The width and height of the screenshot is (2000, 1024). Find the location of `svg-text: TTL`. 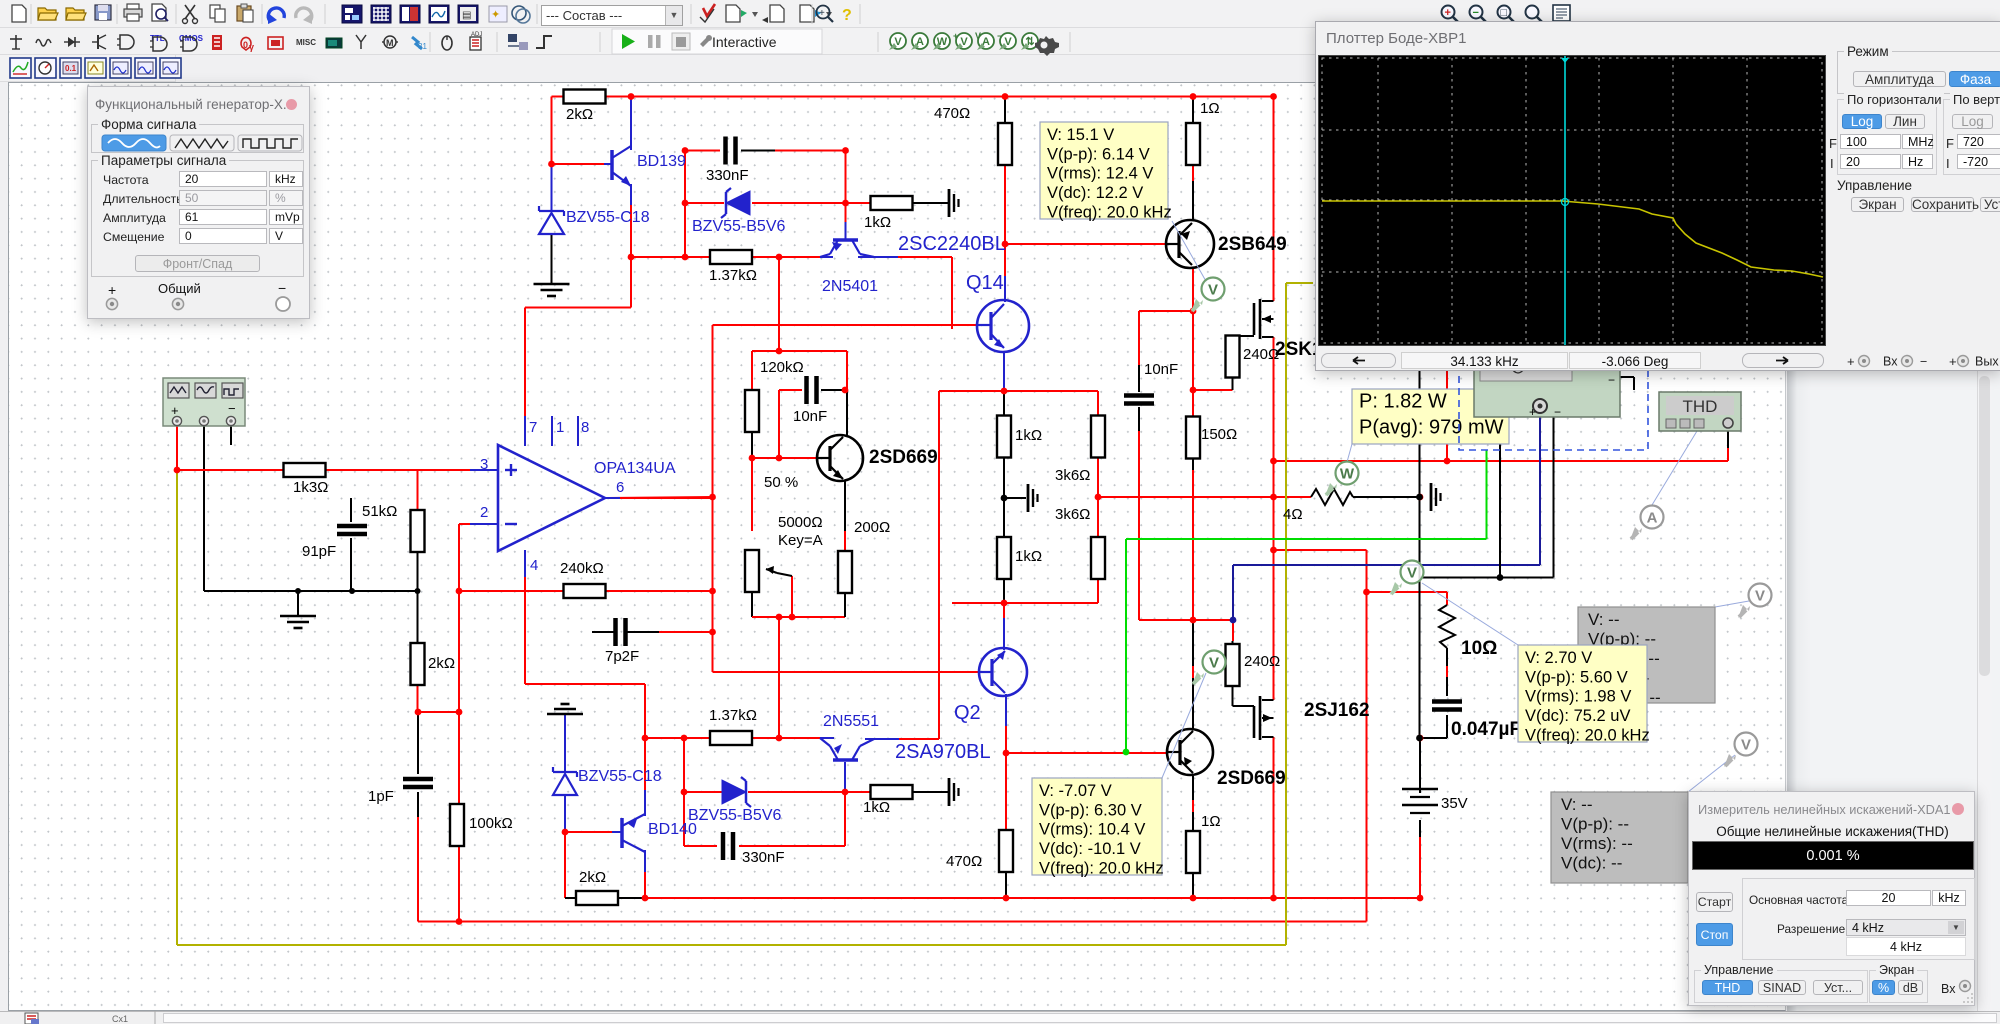

svg-text: TTL is located at coordinates (157, 38).